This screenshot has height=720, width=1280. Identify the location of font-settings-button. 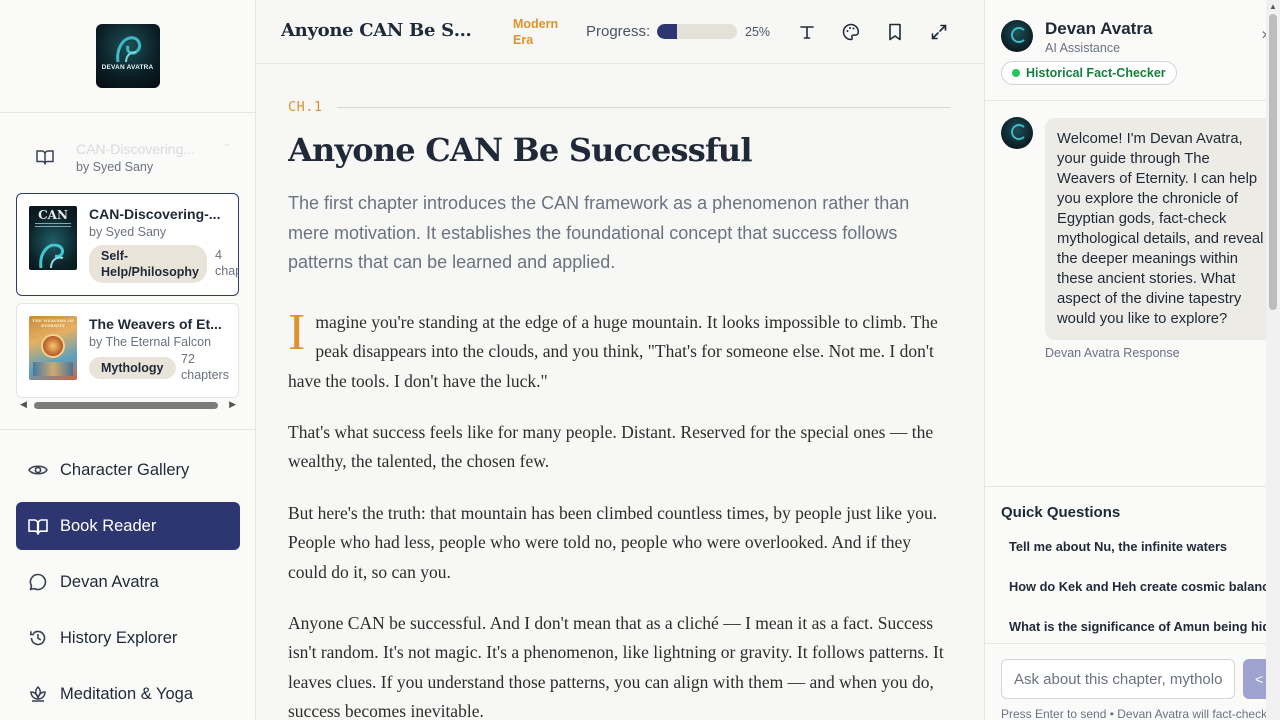
(807, 32).